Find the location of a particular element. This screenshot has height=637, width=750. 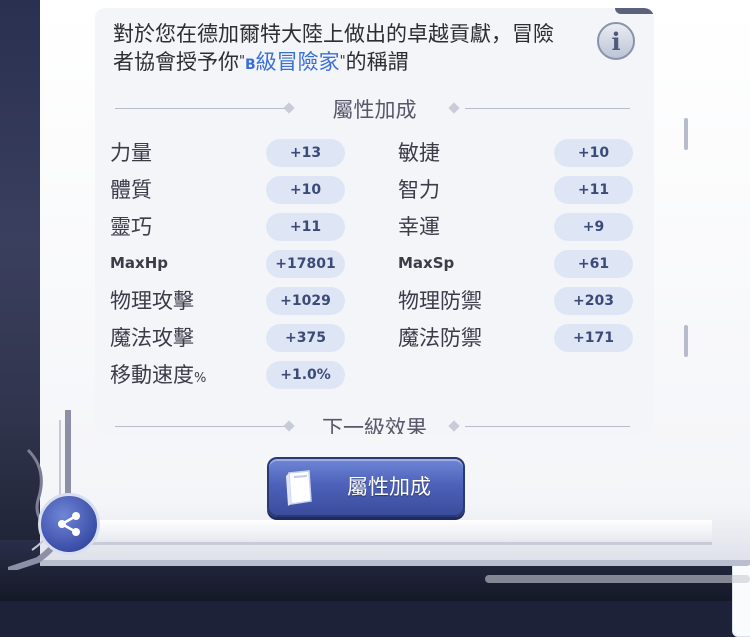

info-icon: i is located at coordinates (616, 41).